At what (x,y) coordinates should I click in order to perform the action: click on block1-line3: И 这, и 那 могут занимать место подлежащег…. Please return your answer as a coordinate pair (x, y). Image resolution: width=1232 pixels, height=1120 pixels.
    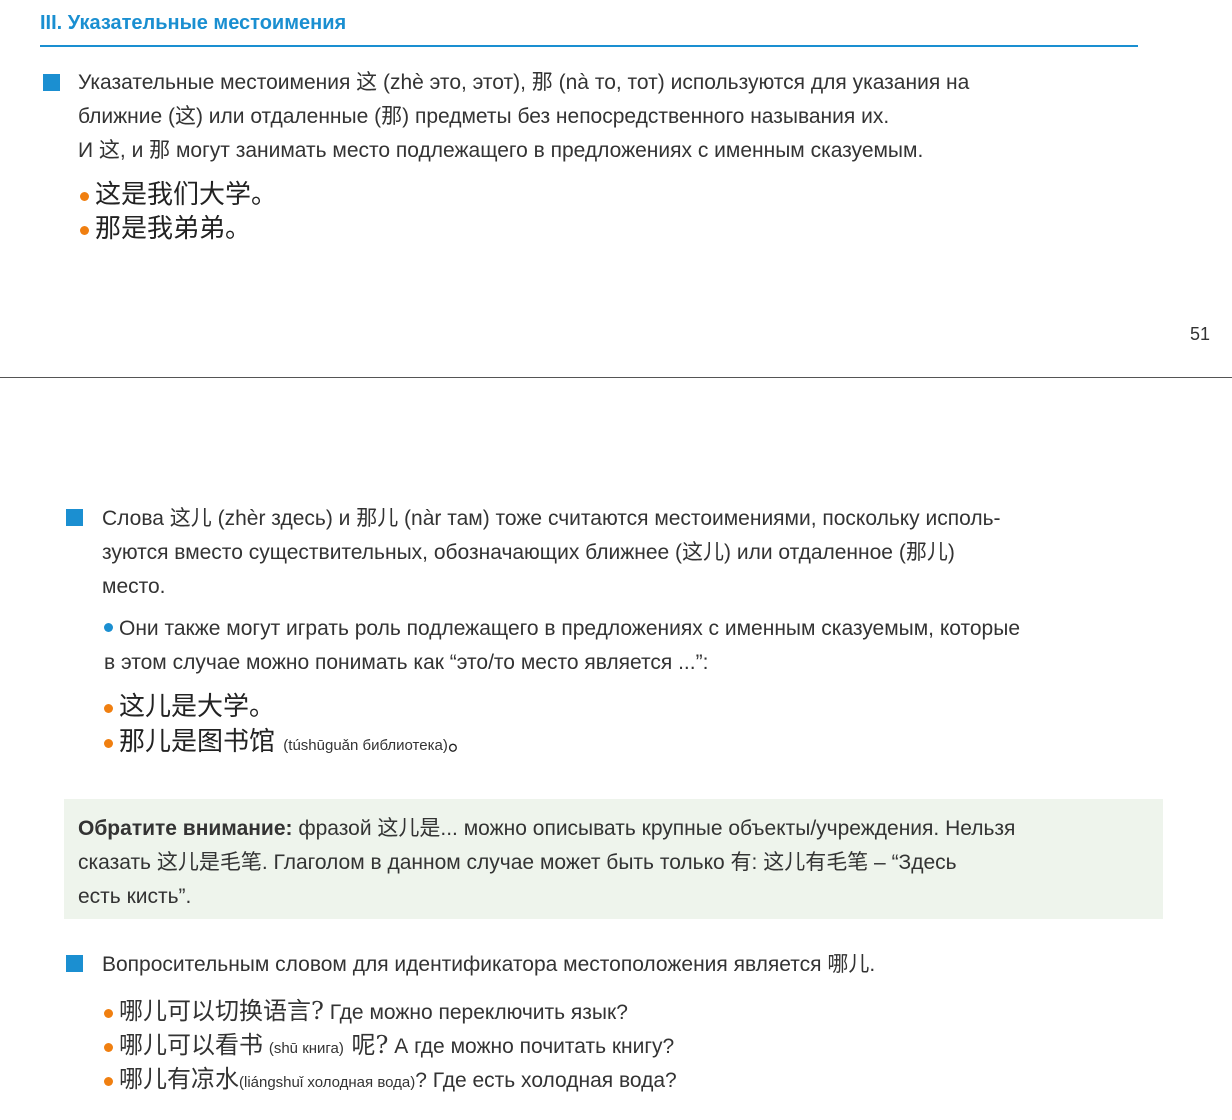
    Looking at the image, I should click on (501, 150).